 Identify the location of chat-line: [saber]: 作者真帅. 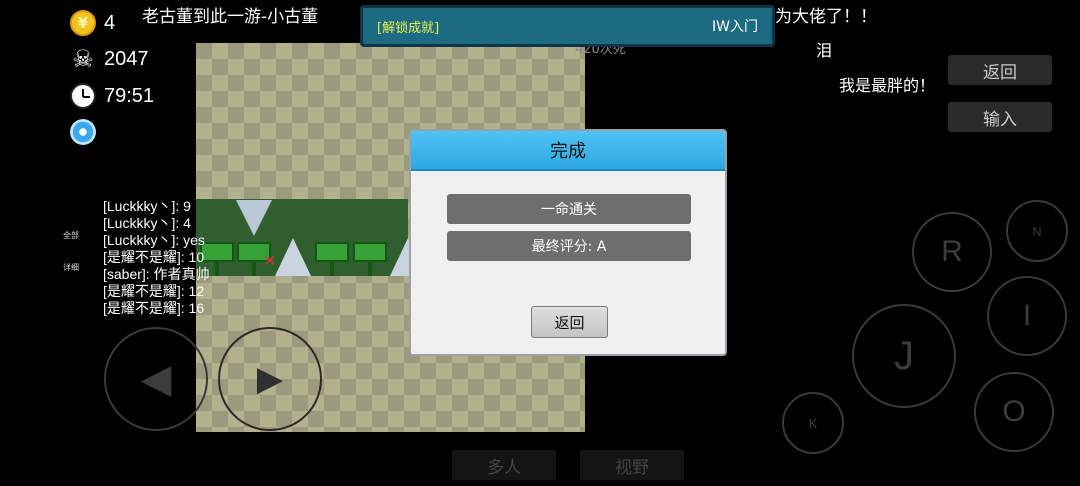
(156, 274).